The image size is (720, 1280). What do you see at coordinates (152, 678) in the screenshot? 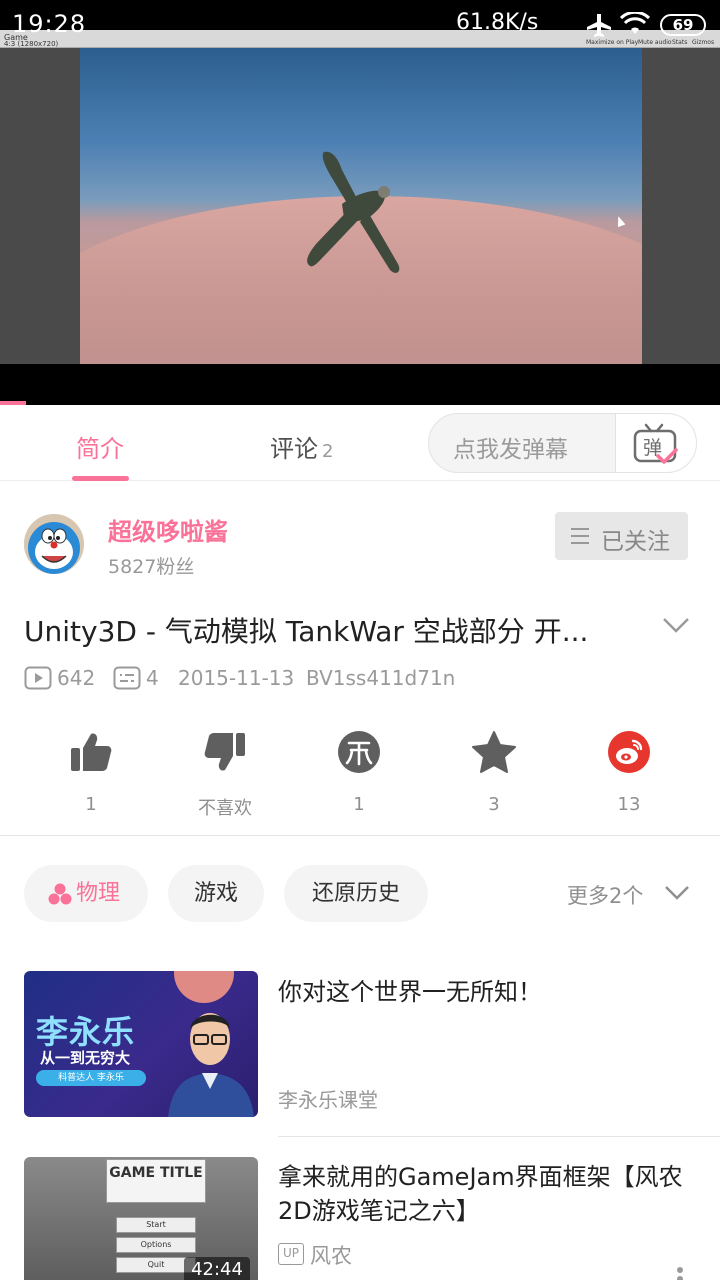
I see `danmaku-count: 4` at bounding box center [152, 678].